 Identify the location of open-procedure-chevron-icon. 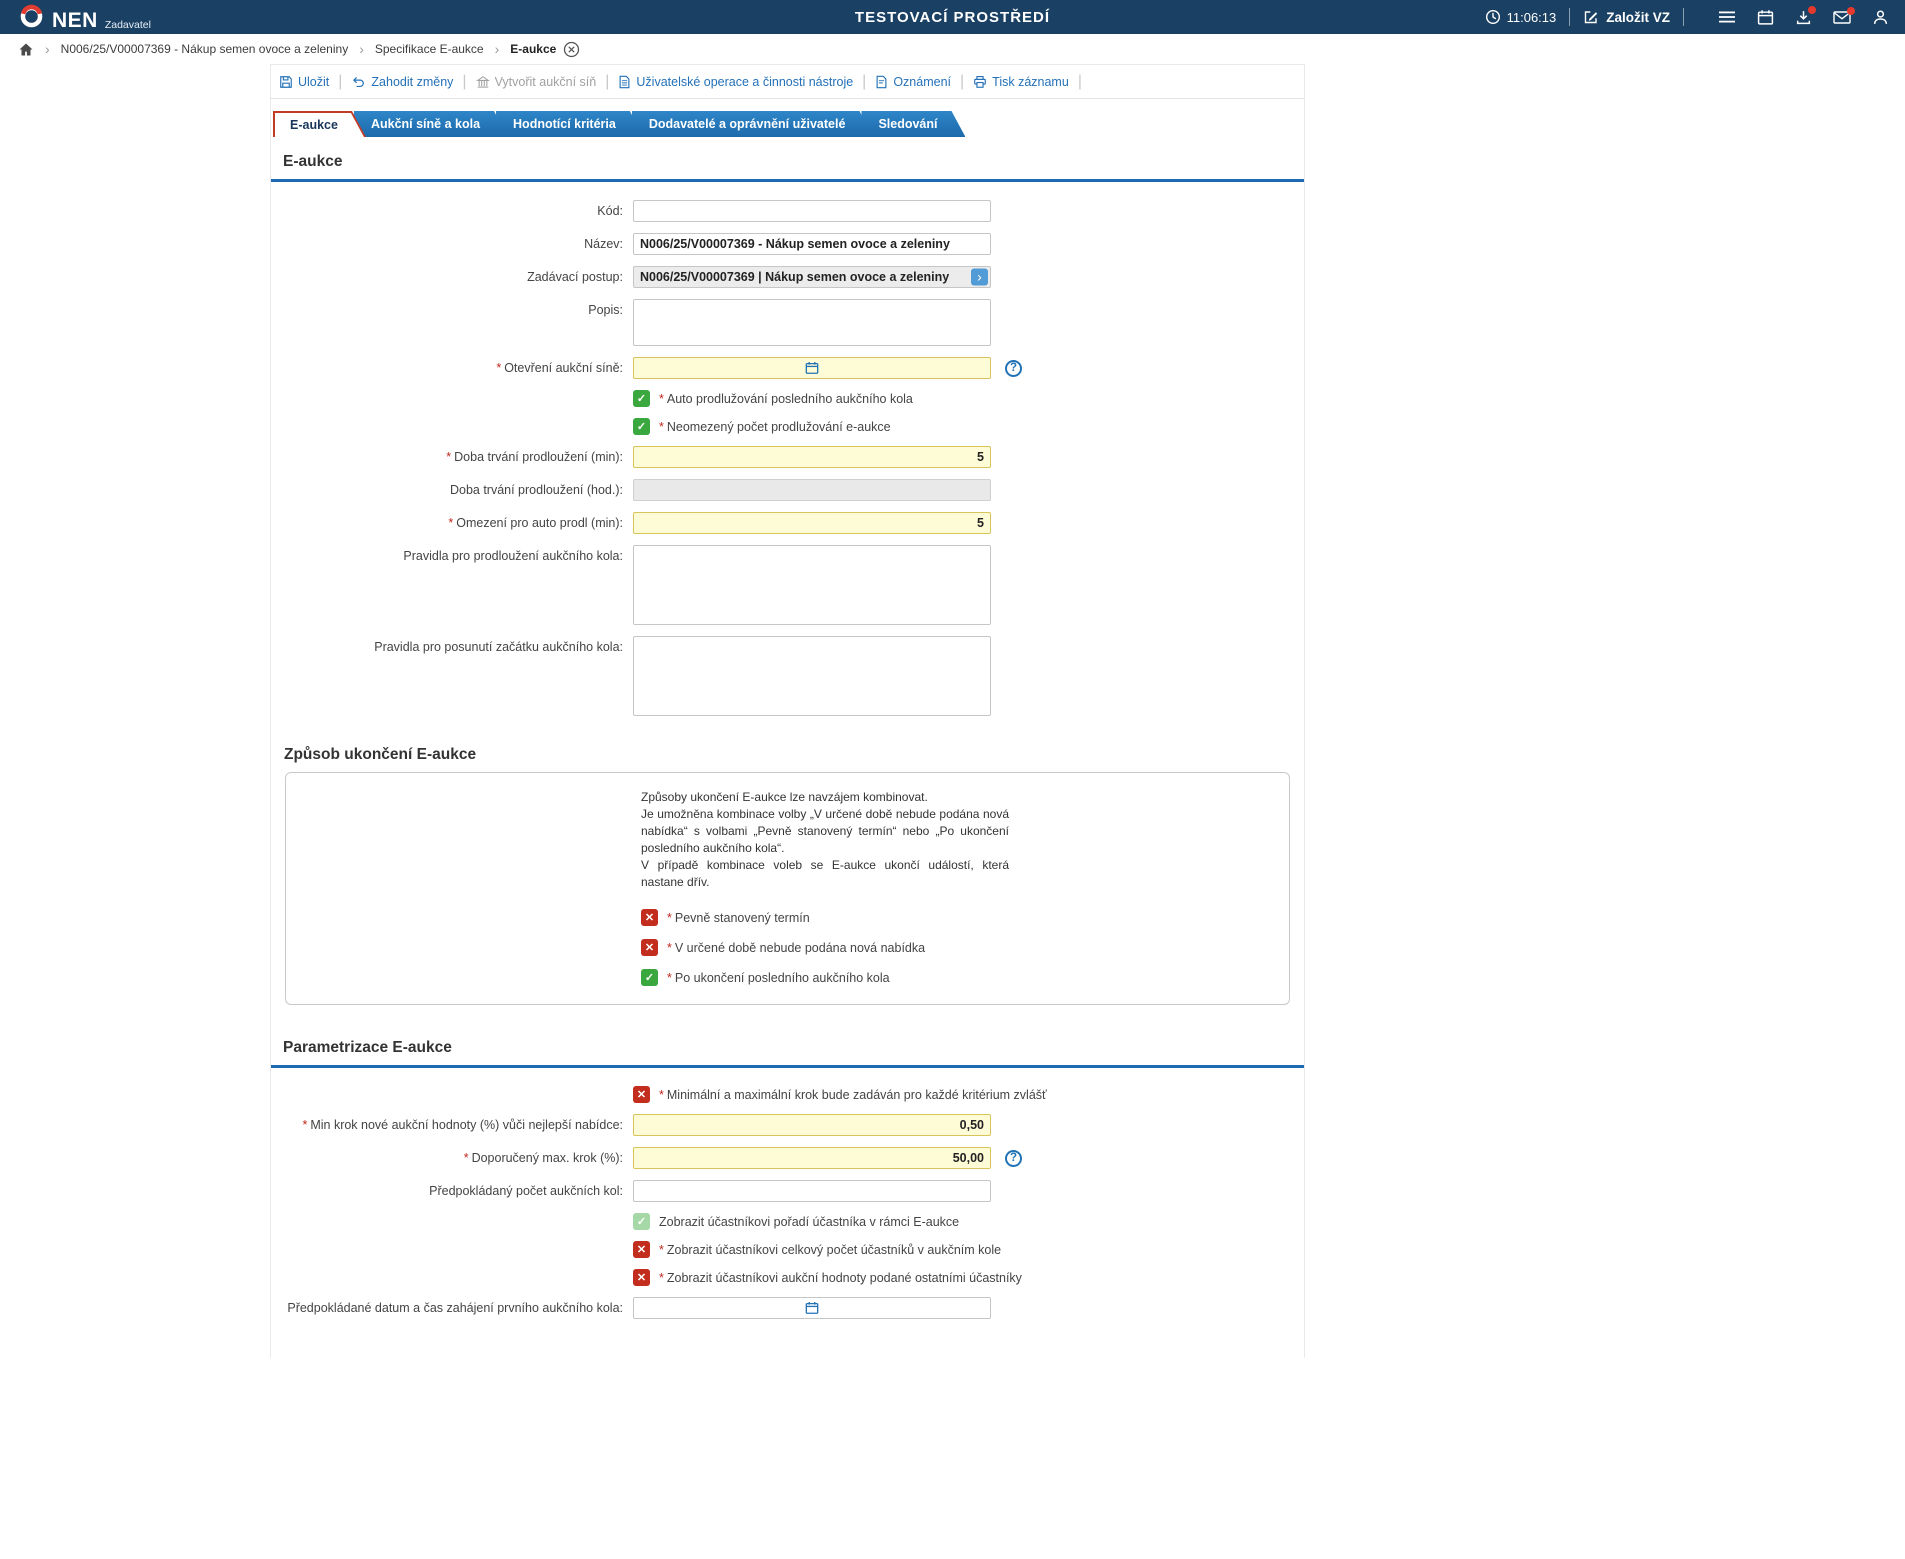
(979, 277).